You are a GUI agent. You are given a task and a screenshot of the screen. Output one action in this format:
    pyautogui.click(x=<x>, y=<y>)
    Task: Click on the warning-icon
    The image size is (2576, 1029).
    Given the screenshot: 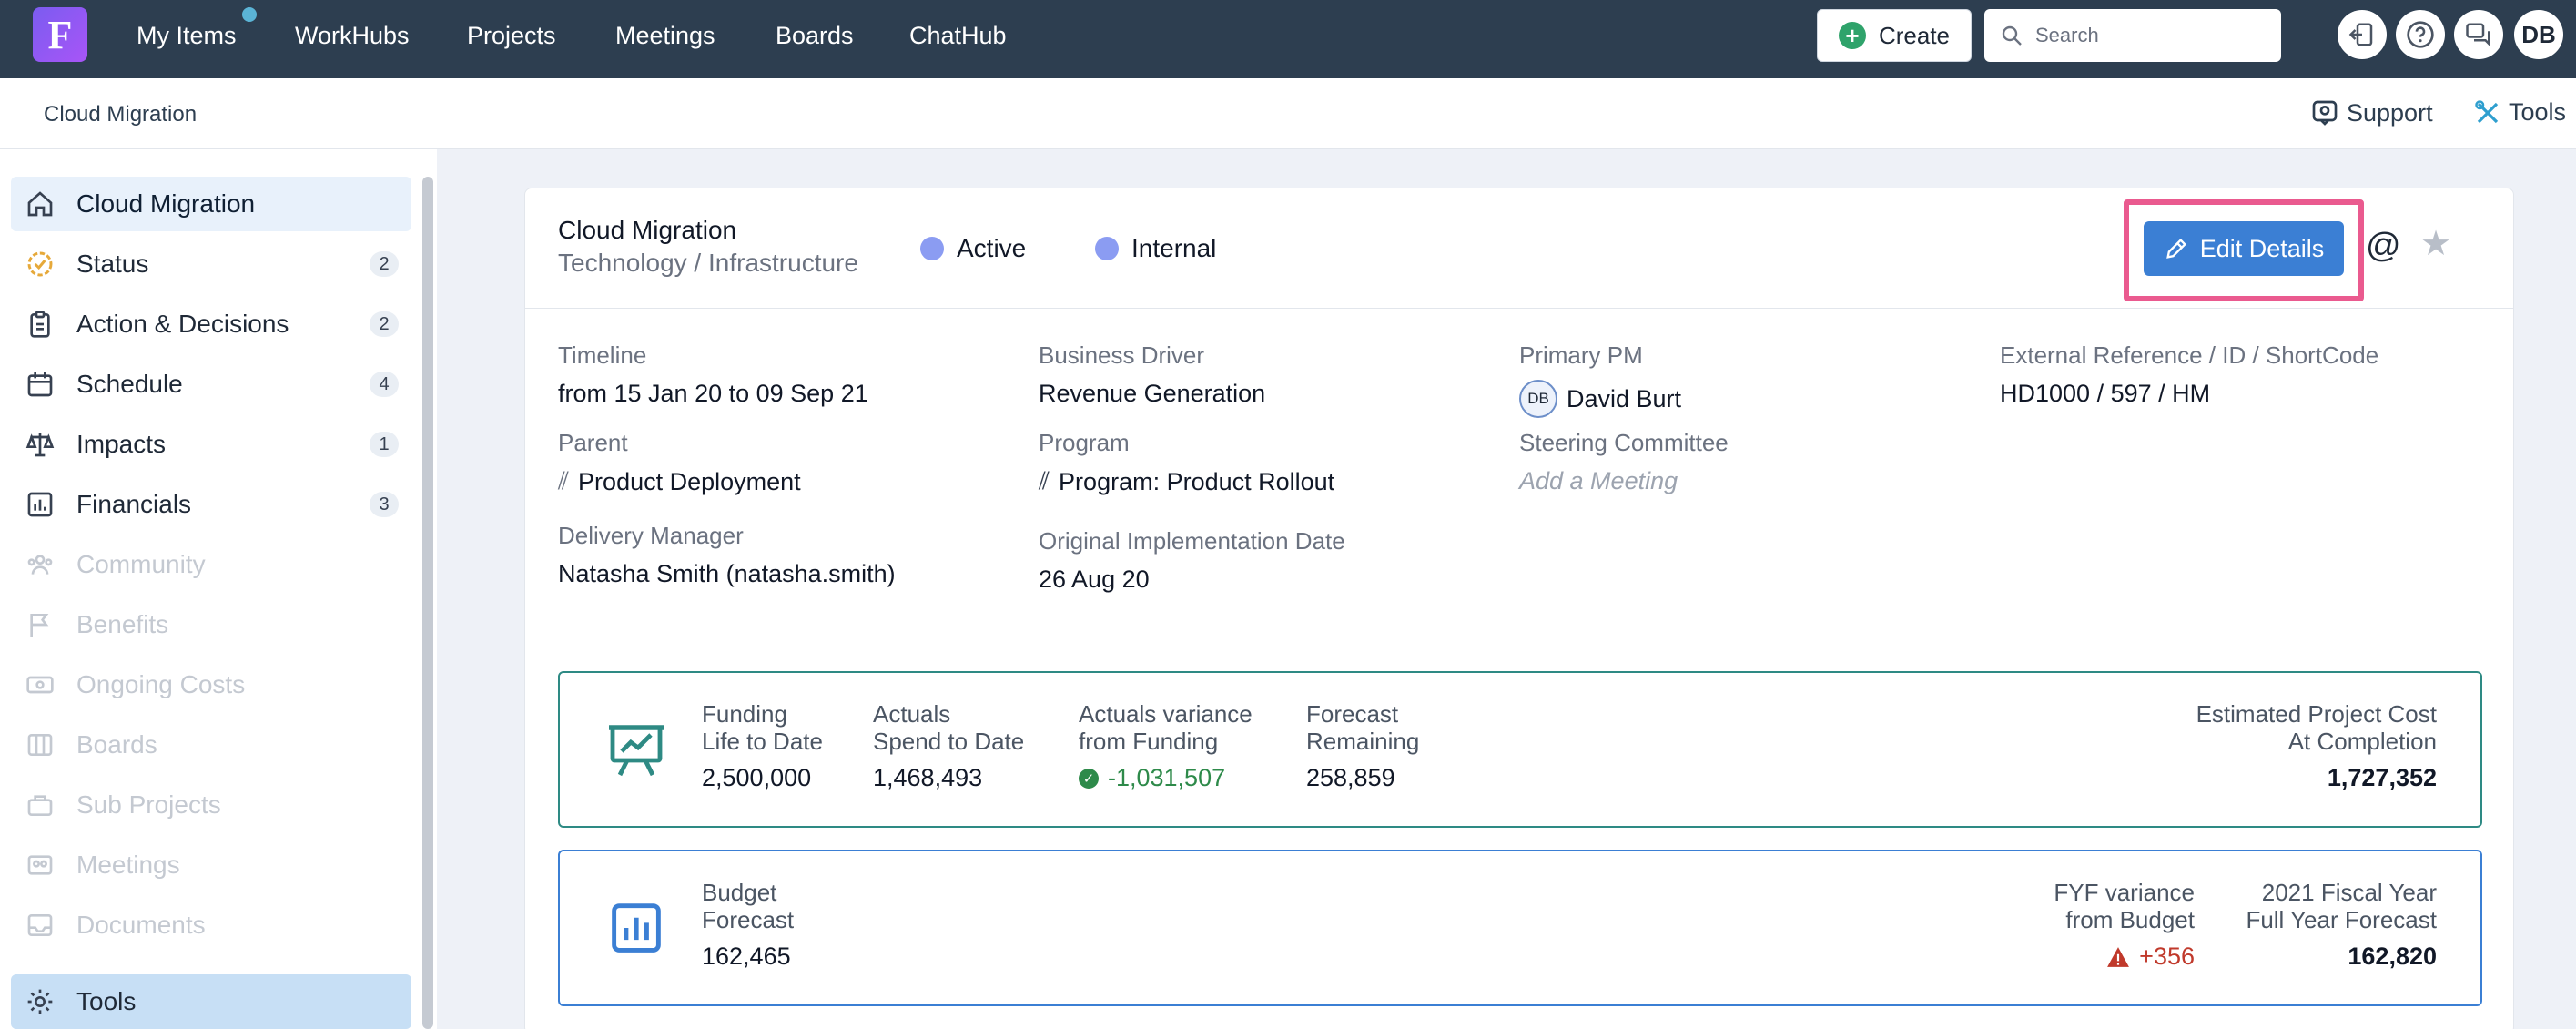 What is the action you would take?
    pyautogui.click(x=2118, y=957)
    